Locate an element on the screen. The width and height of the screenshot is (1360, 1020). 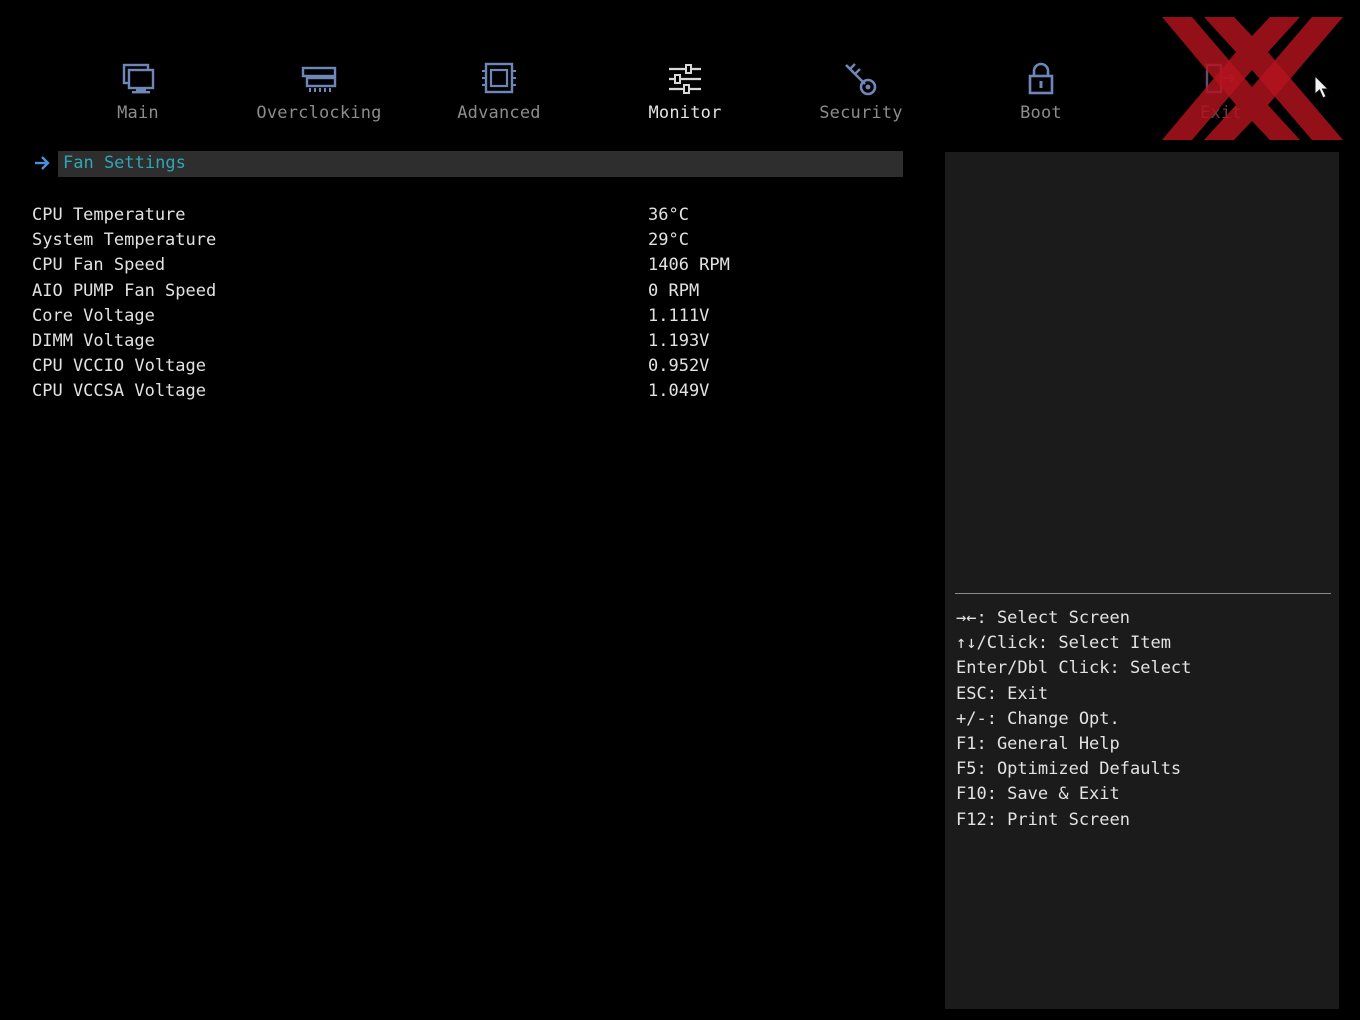
reading-value: 0.952V is located at coordinates (679, 366).